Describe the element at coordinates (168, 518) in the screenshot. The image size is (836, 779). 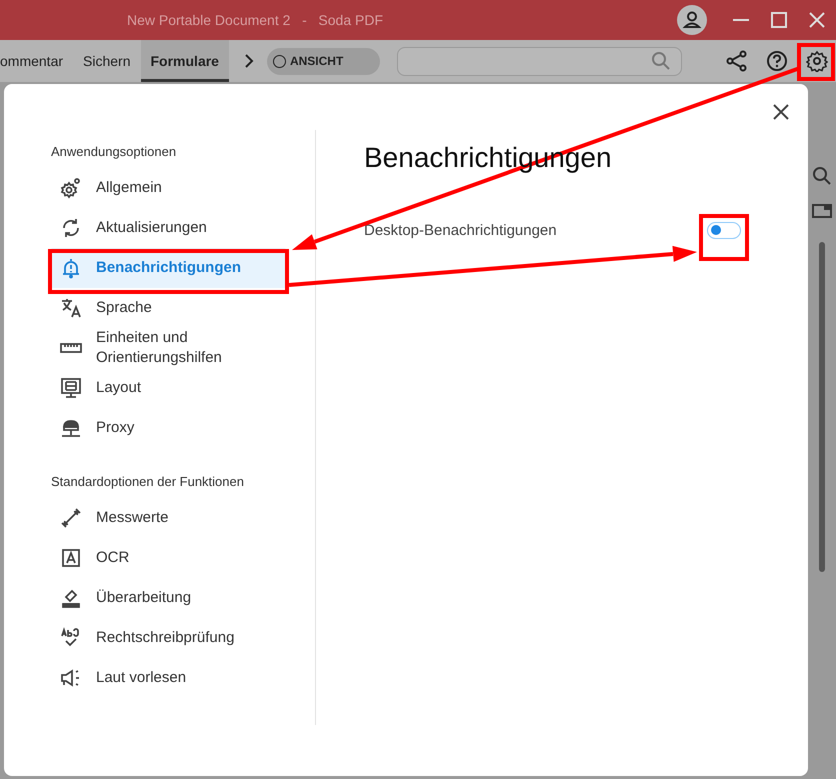
I see `sidebar-item: Messwerte` at that location.